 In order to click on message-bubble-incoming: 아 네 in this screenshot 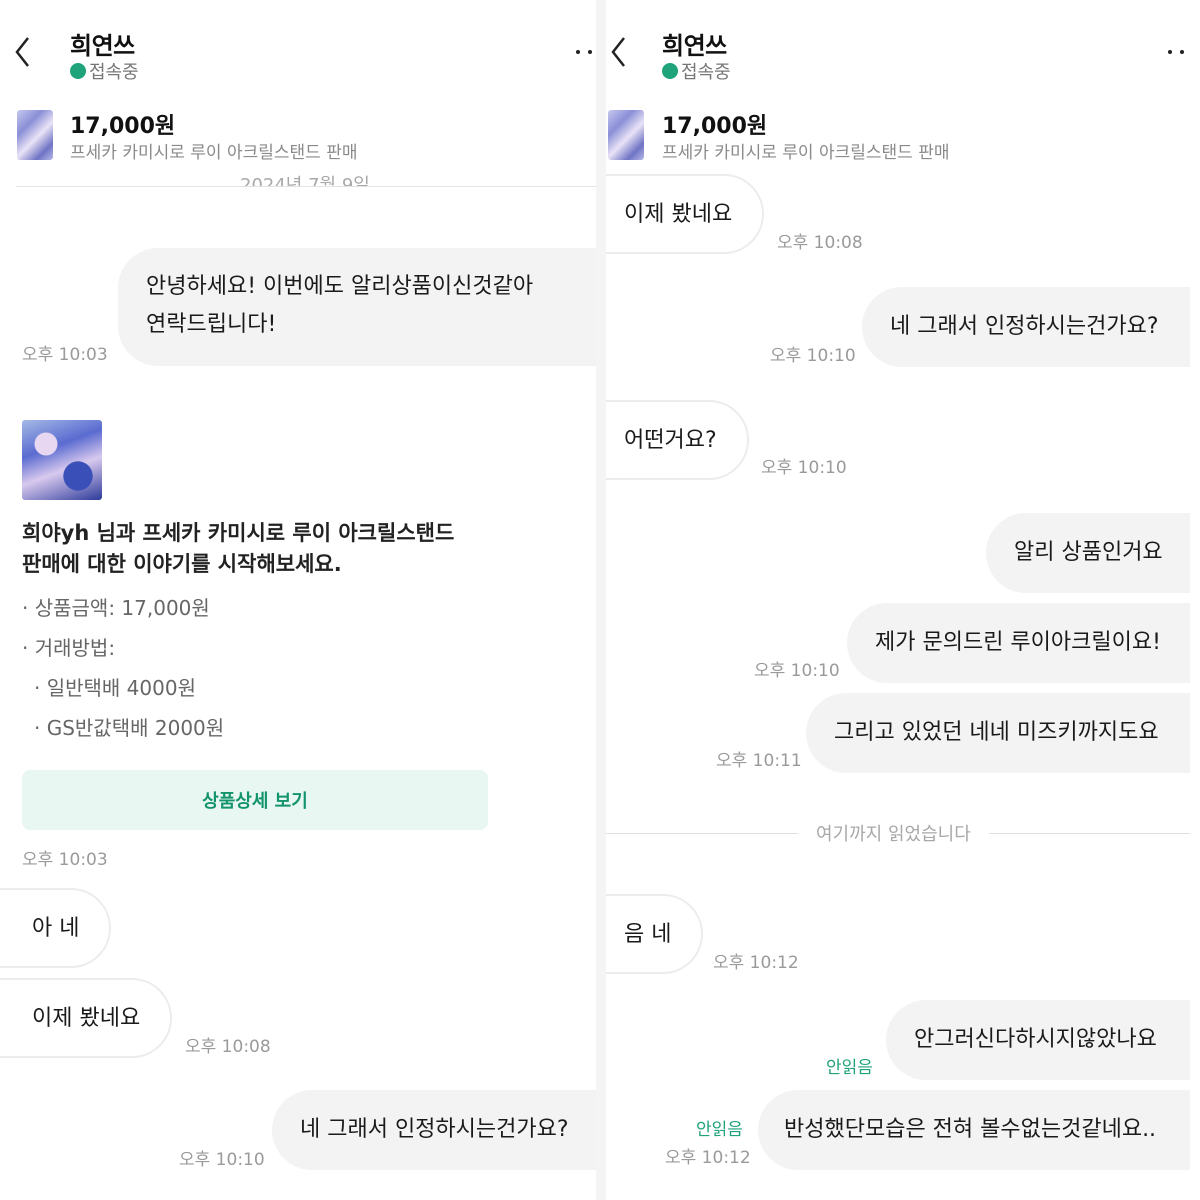, I will do `click(56, 928)`.